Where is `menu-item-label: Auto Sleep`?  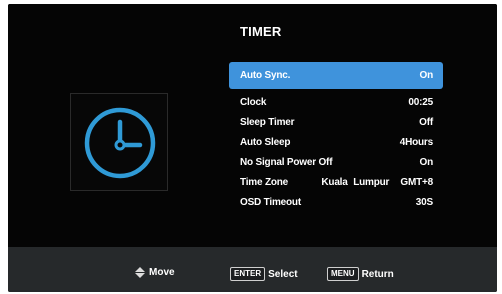 menu-item-label: Auto Sleep is located at coordinates (265, 142).